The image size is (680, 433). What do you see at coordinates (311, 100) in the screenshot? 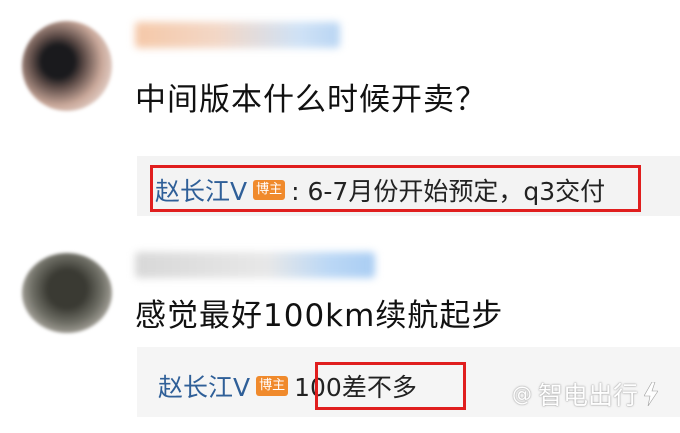
I see `comment-text: 中间版本什么时候开卖？` at bounding box center [311, 100].